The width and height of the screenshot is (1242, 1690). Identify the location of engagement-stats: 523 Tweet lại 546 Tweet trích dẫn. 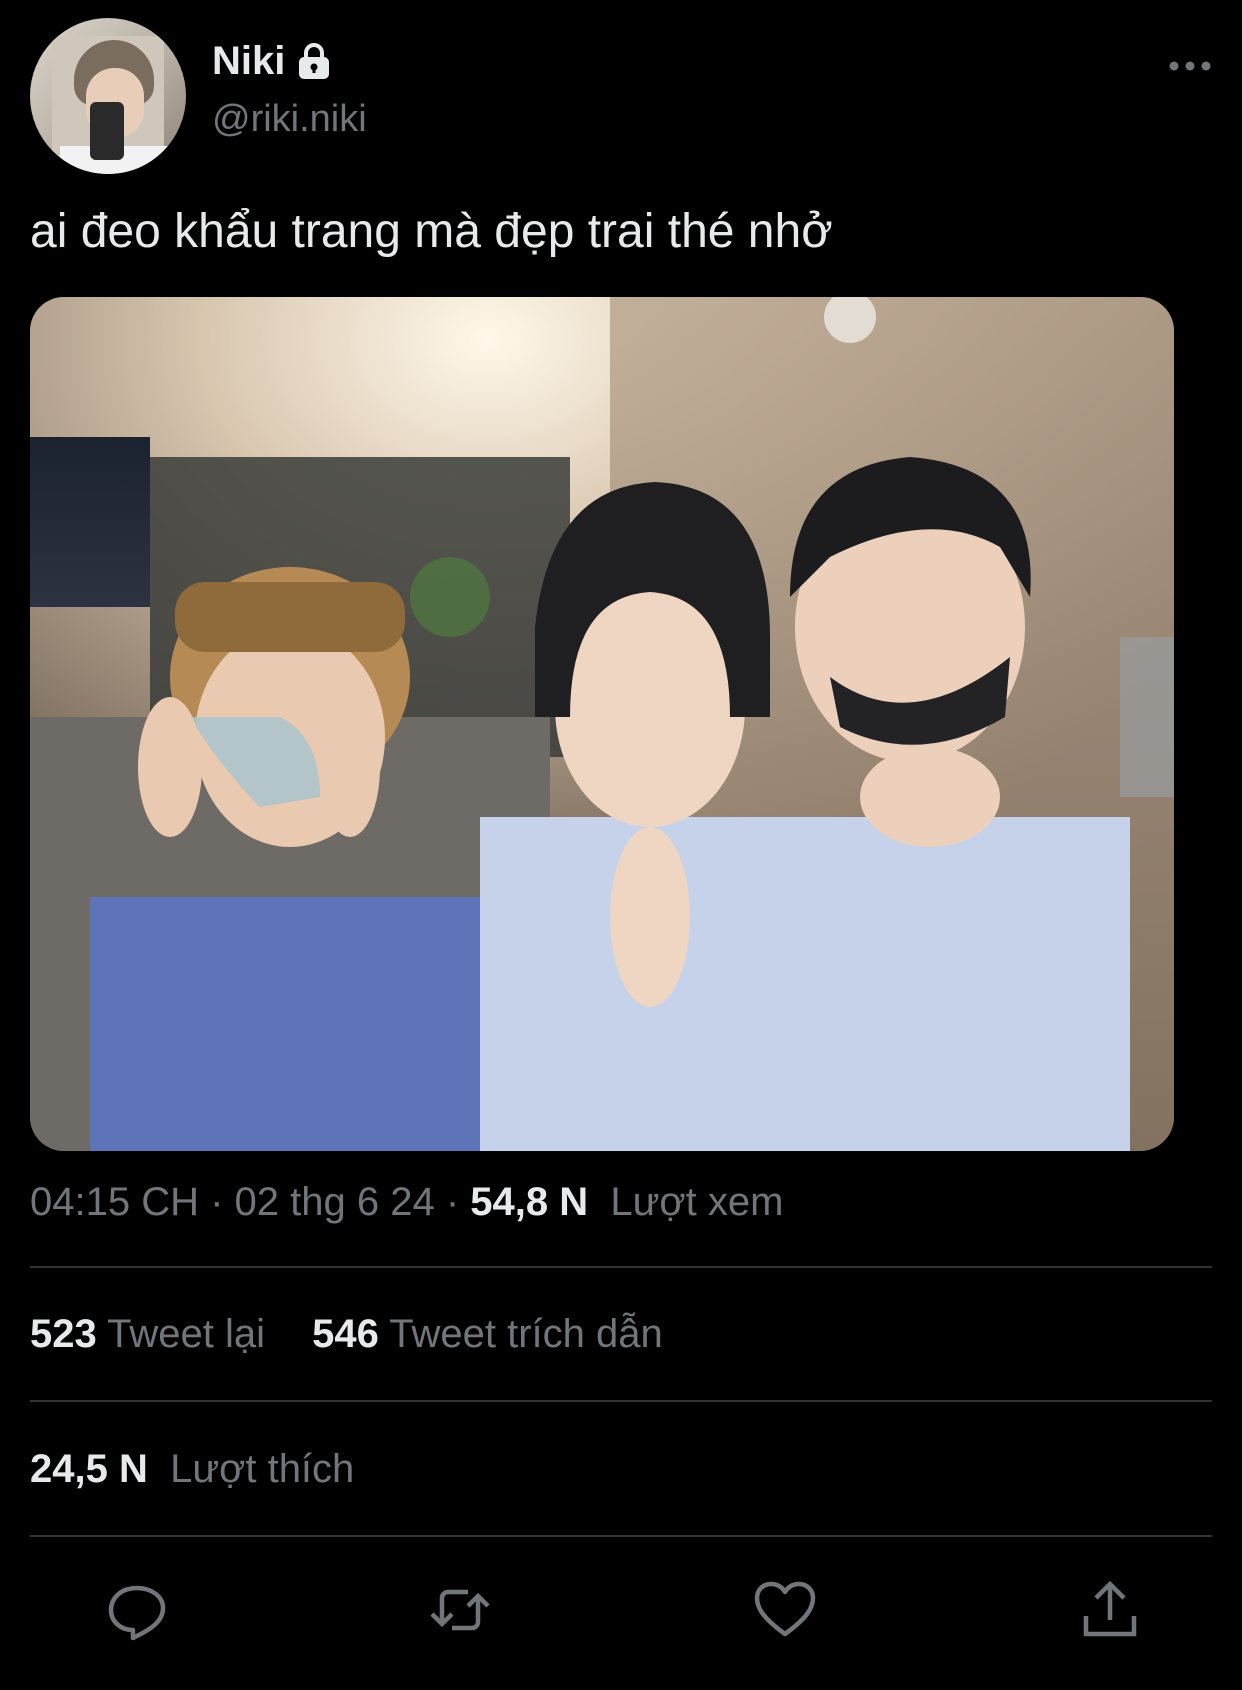
(364, 1334).